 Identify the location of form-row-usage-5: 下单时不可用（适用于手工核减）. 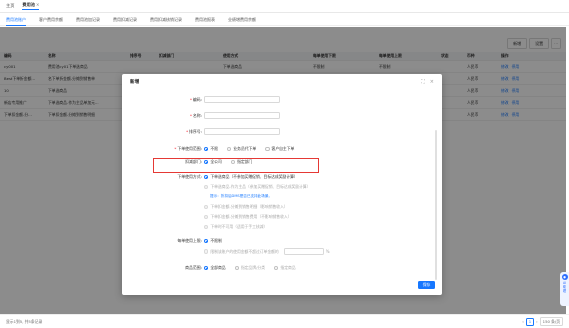
(240, 227).